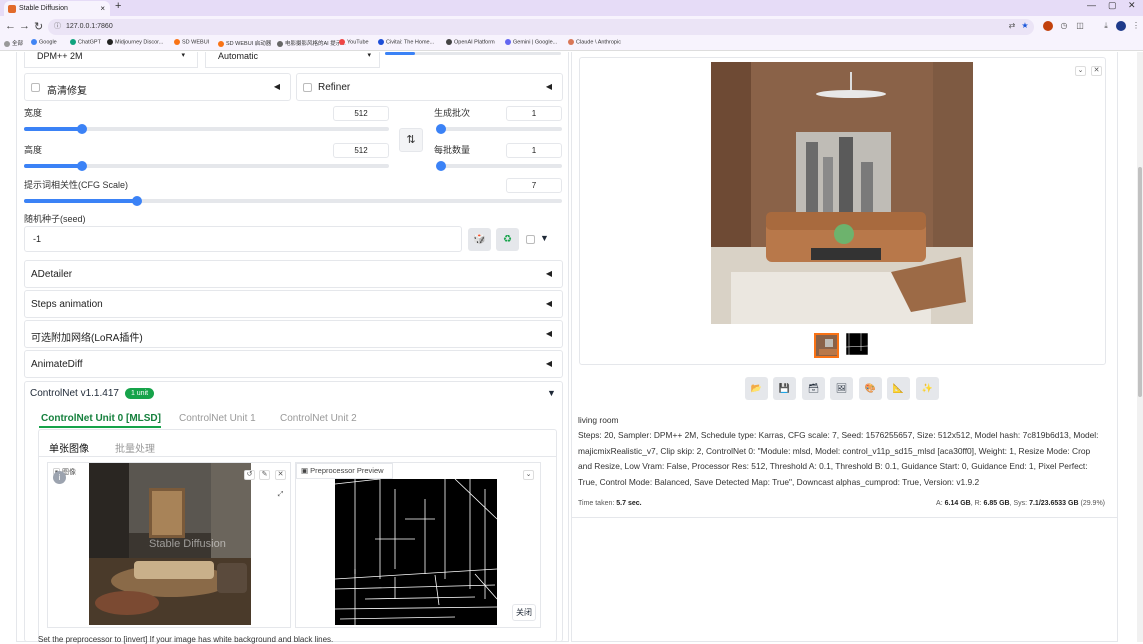 The height and width of the screenshot is (644, 1143). I want to click on close-tab-icon: ×, so click(102, 8).